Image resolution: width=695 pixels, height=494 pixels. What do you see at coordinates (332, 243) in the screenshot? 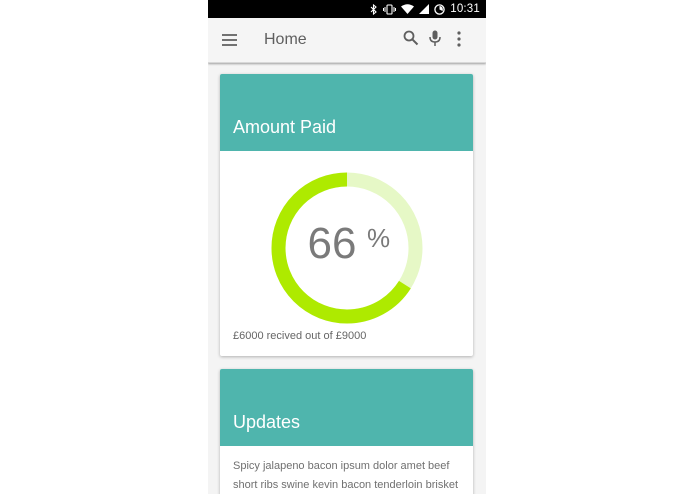
I see `percent-value: 66` at bounding box center [332, 243].